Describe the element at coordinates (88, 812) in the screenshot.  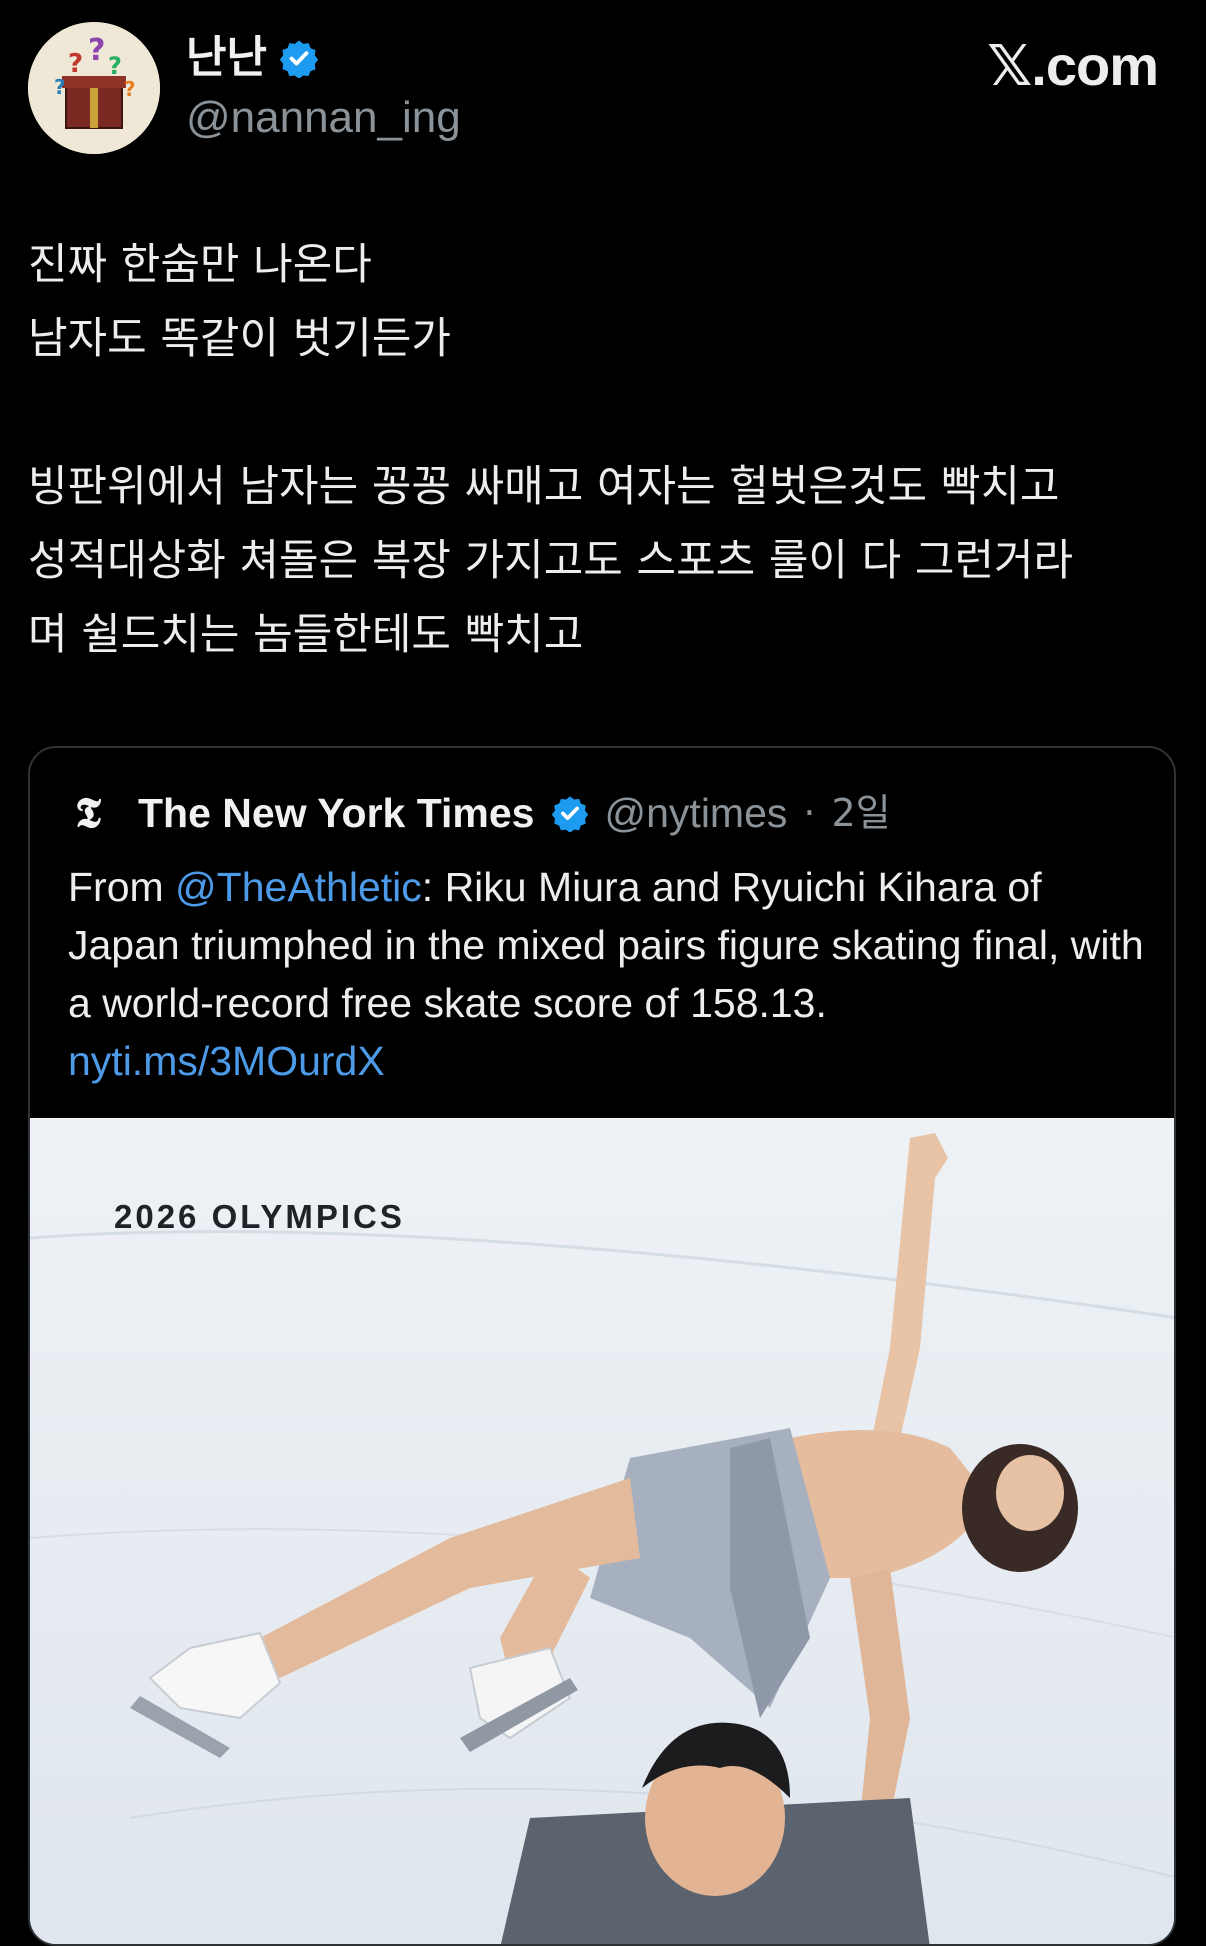
I see `nyt-logo-icon: 𝕿` at that location.